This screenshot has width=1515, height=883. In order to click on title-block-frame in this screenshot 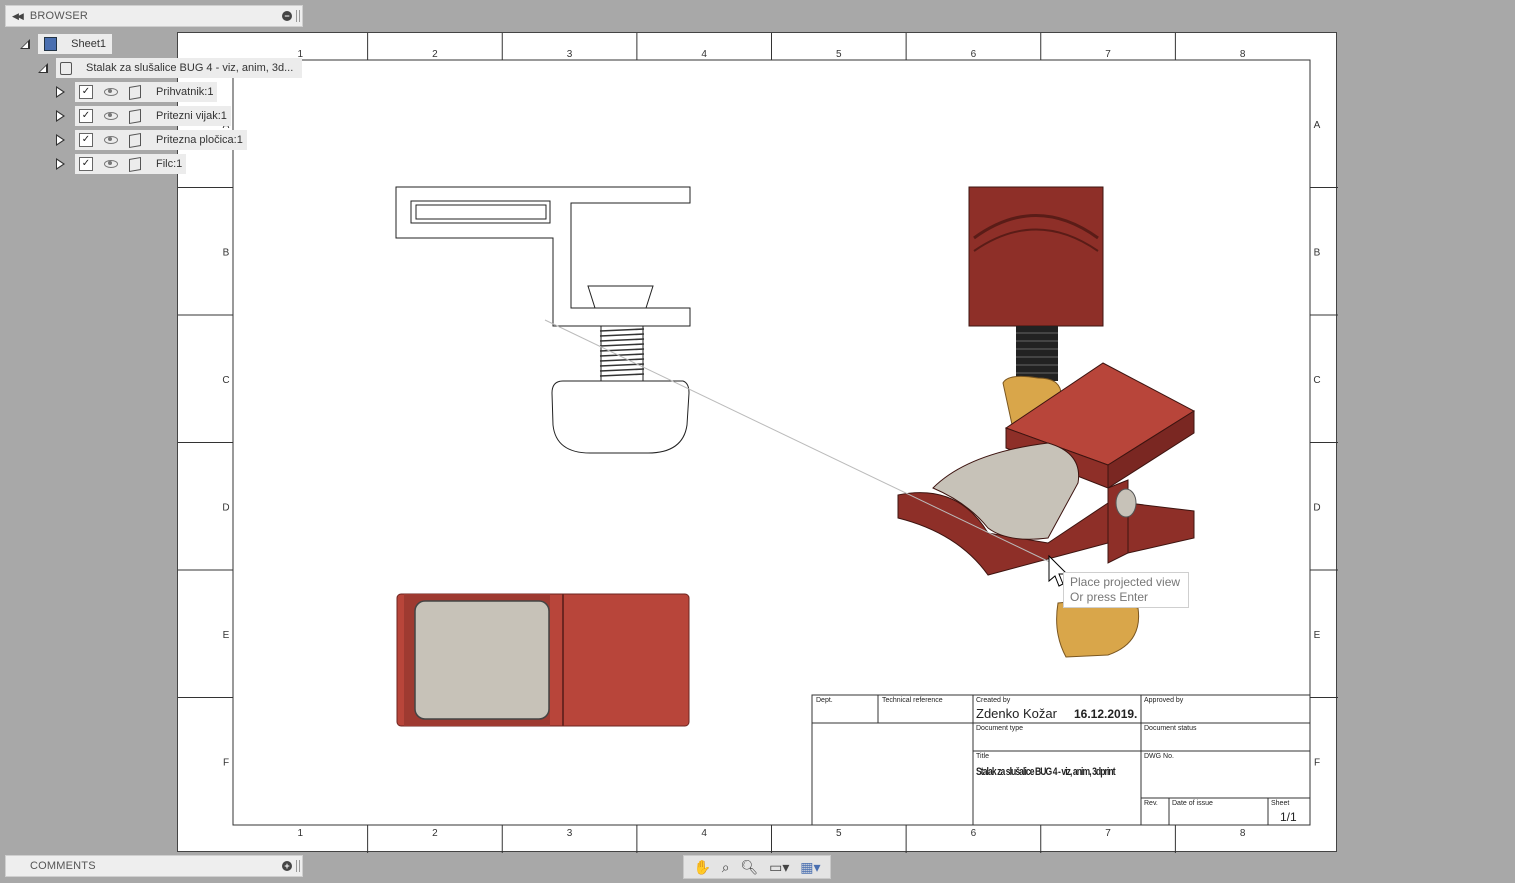, I will do `click(1061, 760)`.